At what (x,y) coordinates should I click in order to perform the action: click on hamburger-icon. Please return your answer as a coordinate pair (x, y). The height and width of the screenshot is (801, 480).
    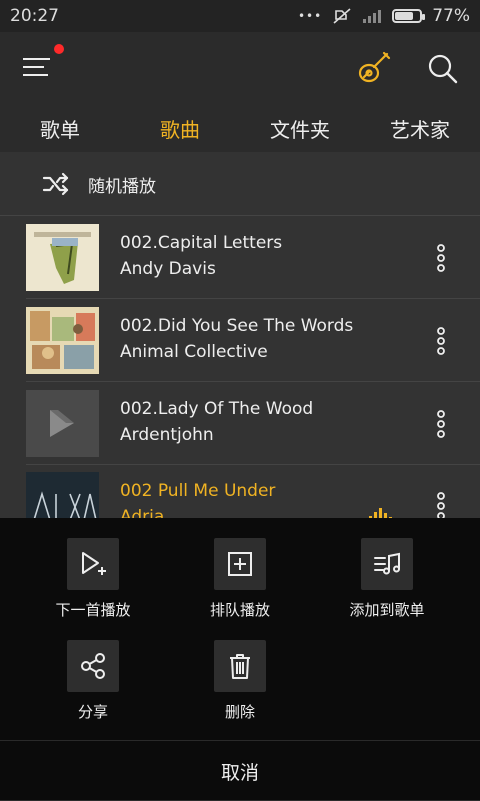
    Looking at the image, I should click on (36, 67).